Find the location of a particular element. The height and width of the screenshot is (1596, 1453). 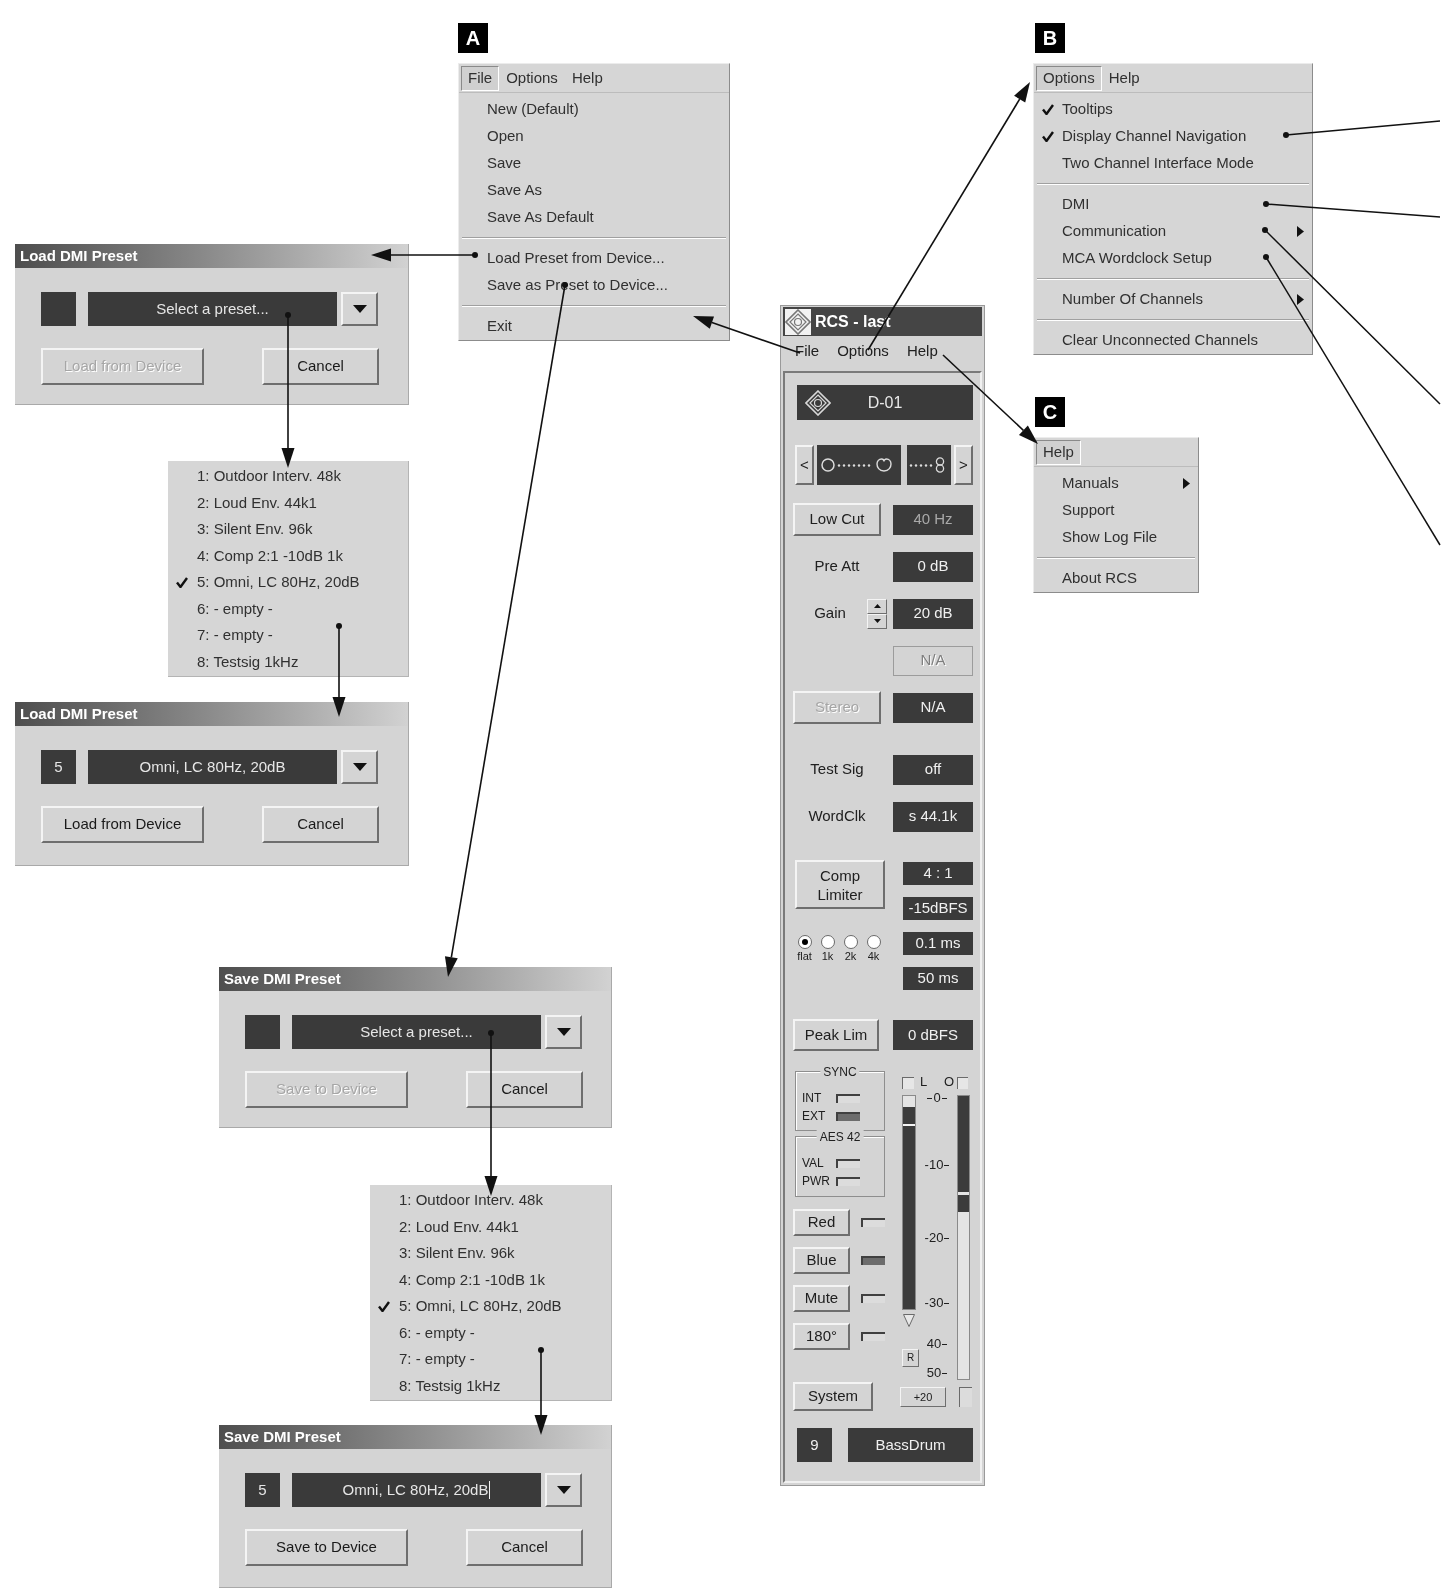

pattern-slider is located at coordinates (884, 465).